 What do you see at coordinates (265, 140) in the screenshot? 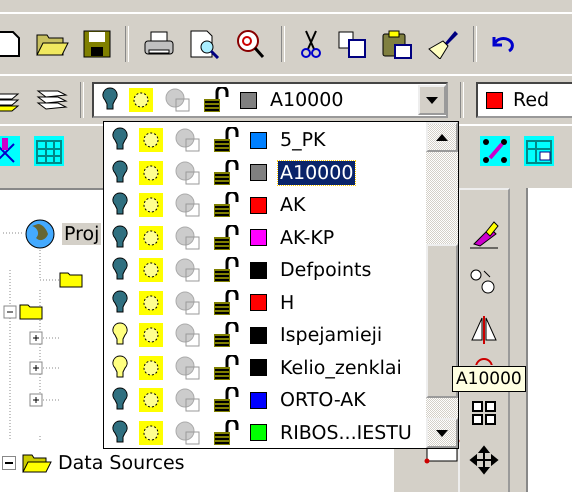
I see `layer-option: 5_PK` at bounding box center [265, 140].